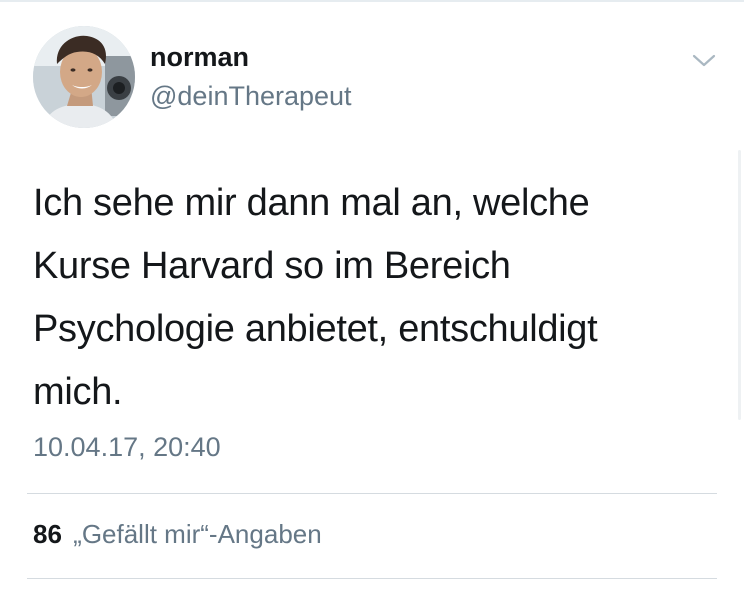 This screenshot has height=590, width=744. I want to click on tweet-timestamp: 10.04.17, 20:40, so click(127, 447).